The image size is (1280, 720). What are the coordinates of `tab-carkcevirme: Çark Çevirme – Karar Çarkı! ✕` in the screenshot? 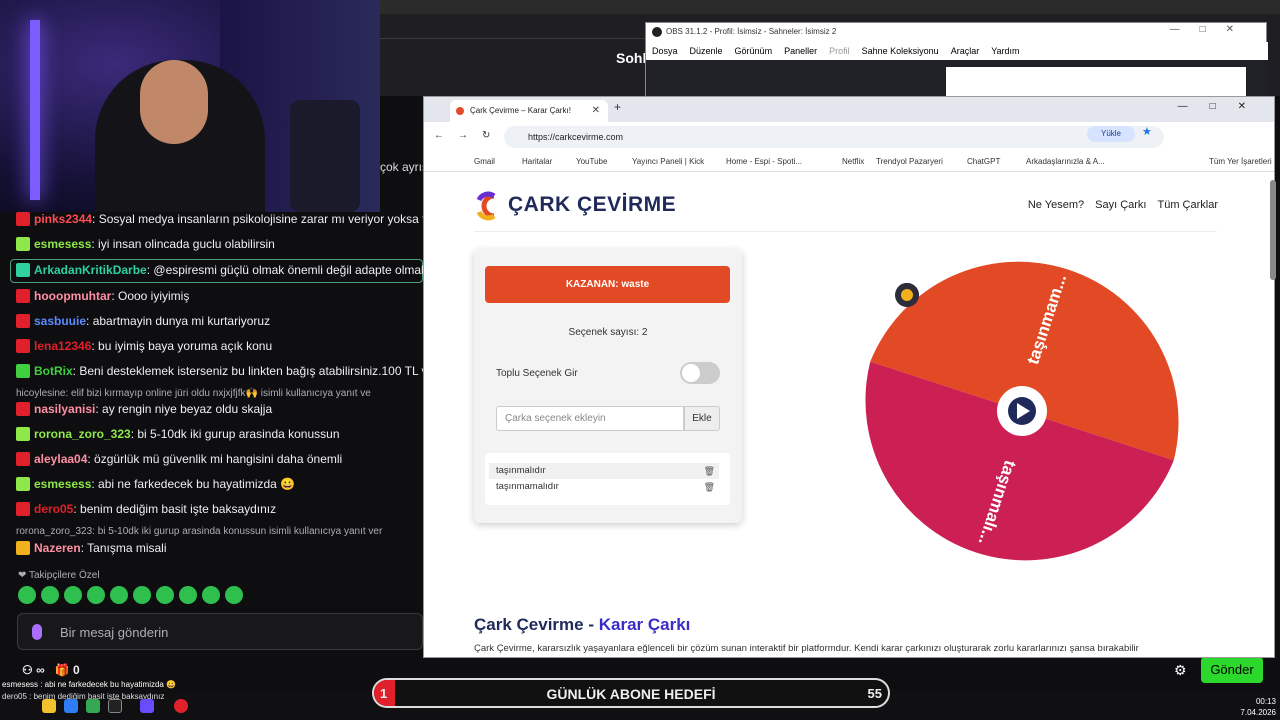 It's located at (529, 111).